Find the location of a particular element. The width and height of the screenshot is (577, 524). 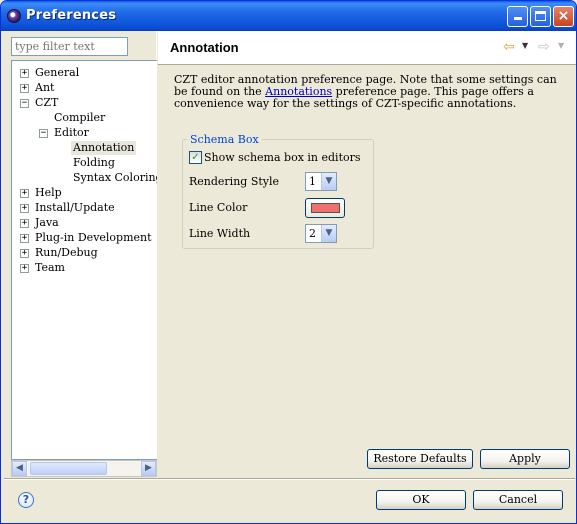

chevron-right-icon: ▶ is located at coordinates (148, 468).